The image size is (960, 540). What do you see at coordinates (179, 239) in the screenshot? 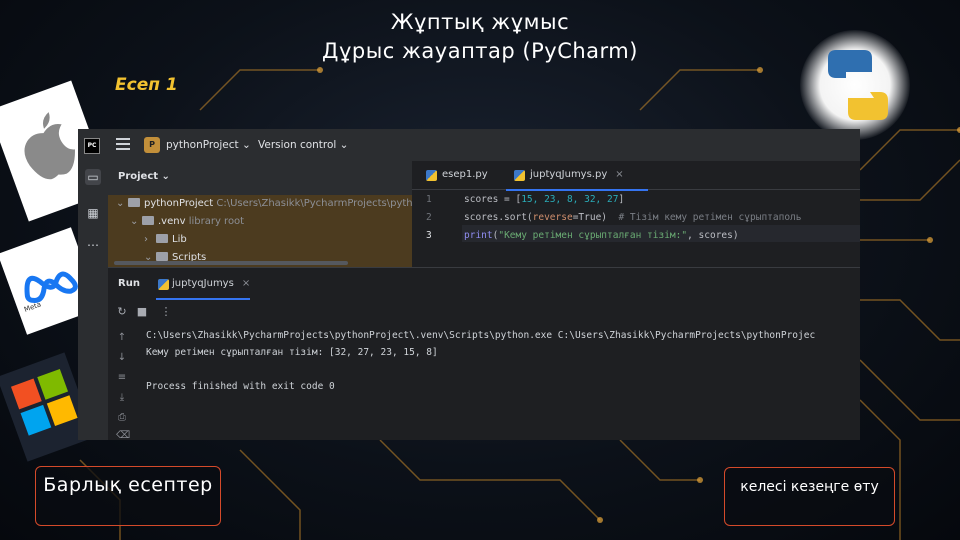
I see `tree-item-label: Lib` at bounding box center [179, 239].